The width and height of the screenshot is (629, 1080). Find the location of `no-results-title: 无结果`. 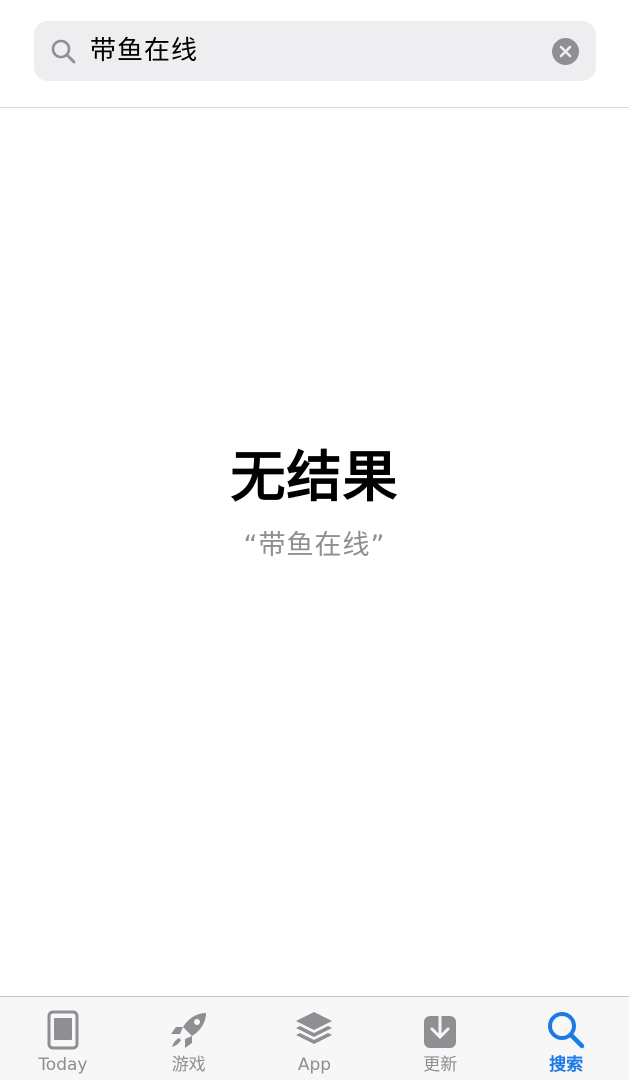

no-results-title: 无结果 is located at coordinates (314, 477).